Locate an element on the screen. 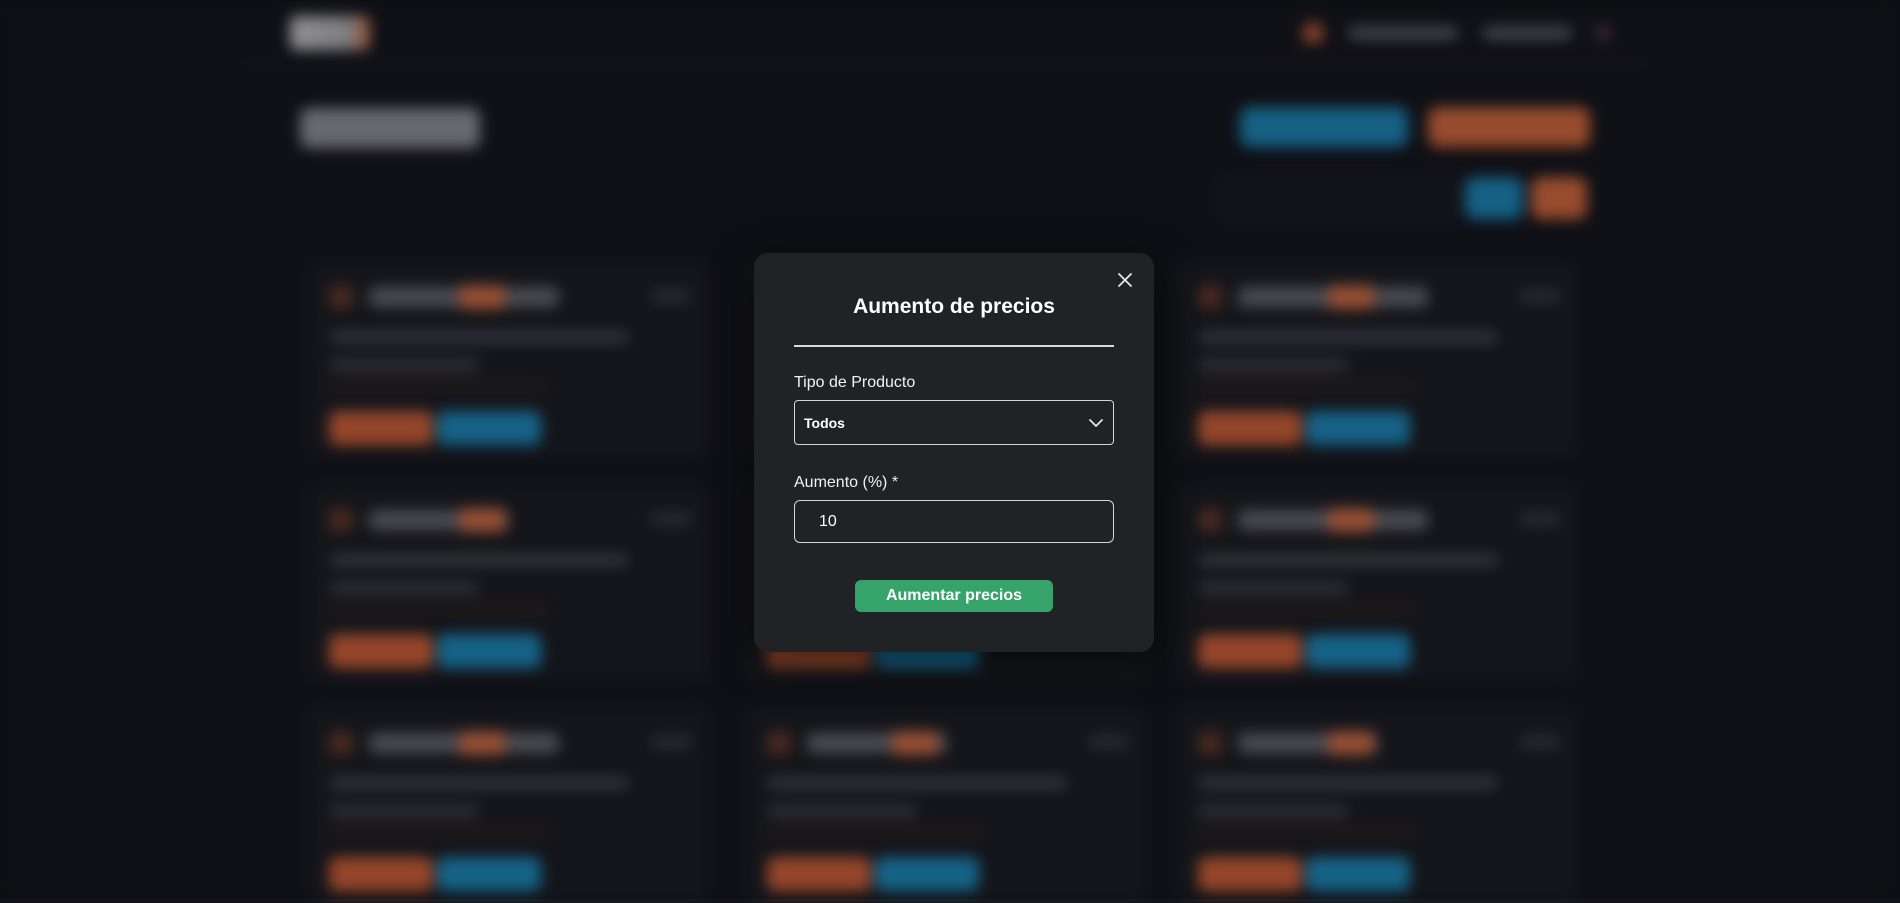 The height and width of the screenshot is (903, 1900). product-type-label: Tipo de Producto is located at coordinates (855, 382).